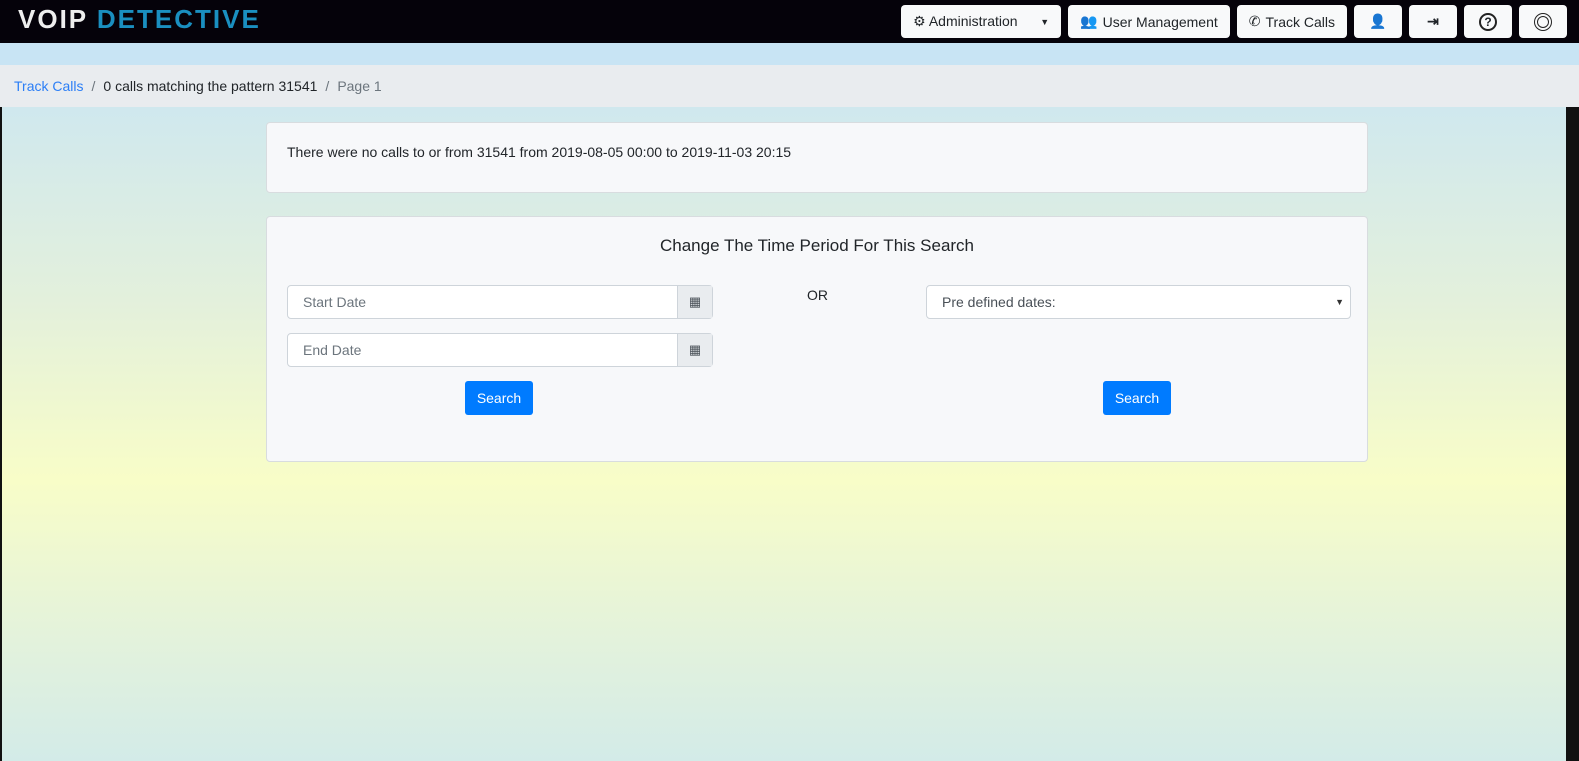 Image resolution: width=1579 pixels, height=761 pixels. I want to click on user-management-button: 👥 User Management, so click(1149, 21).